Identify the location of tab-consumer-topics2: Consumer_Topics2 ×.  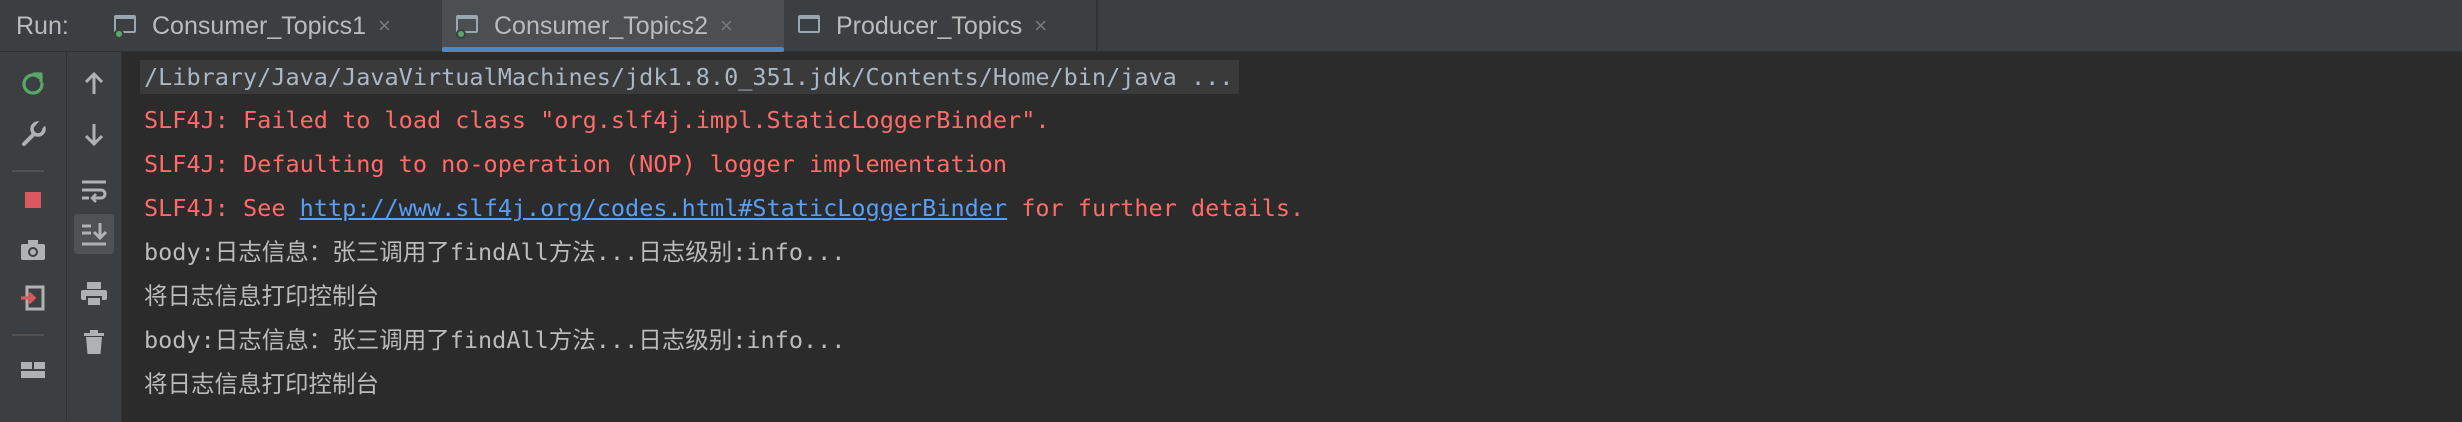
(613, 26).